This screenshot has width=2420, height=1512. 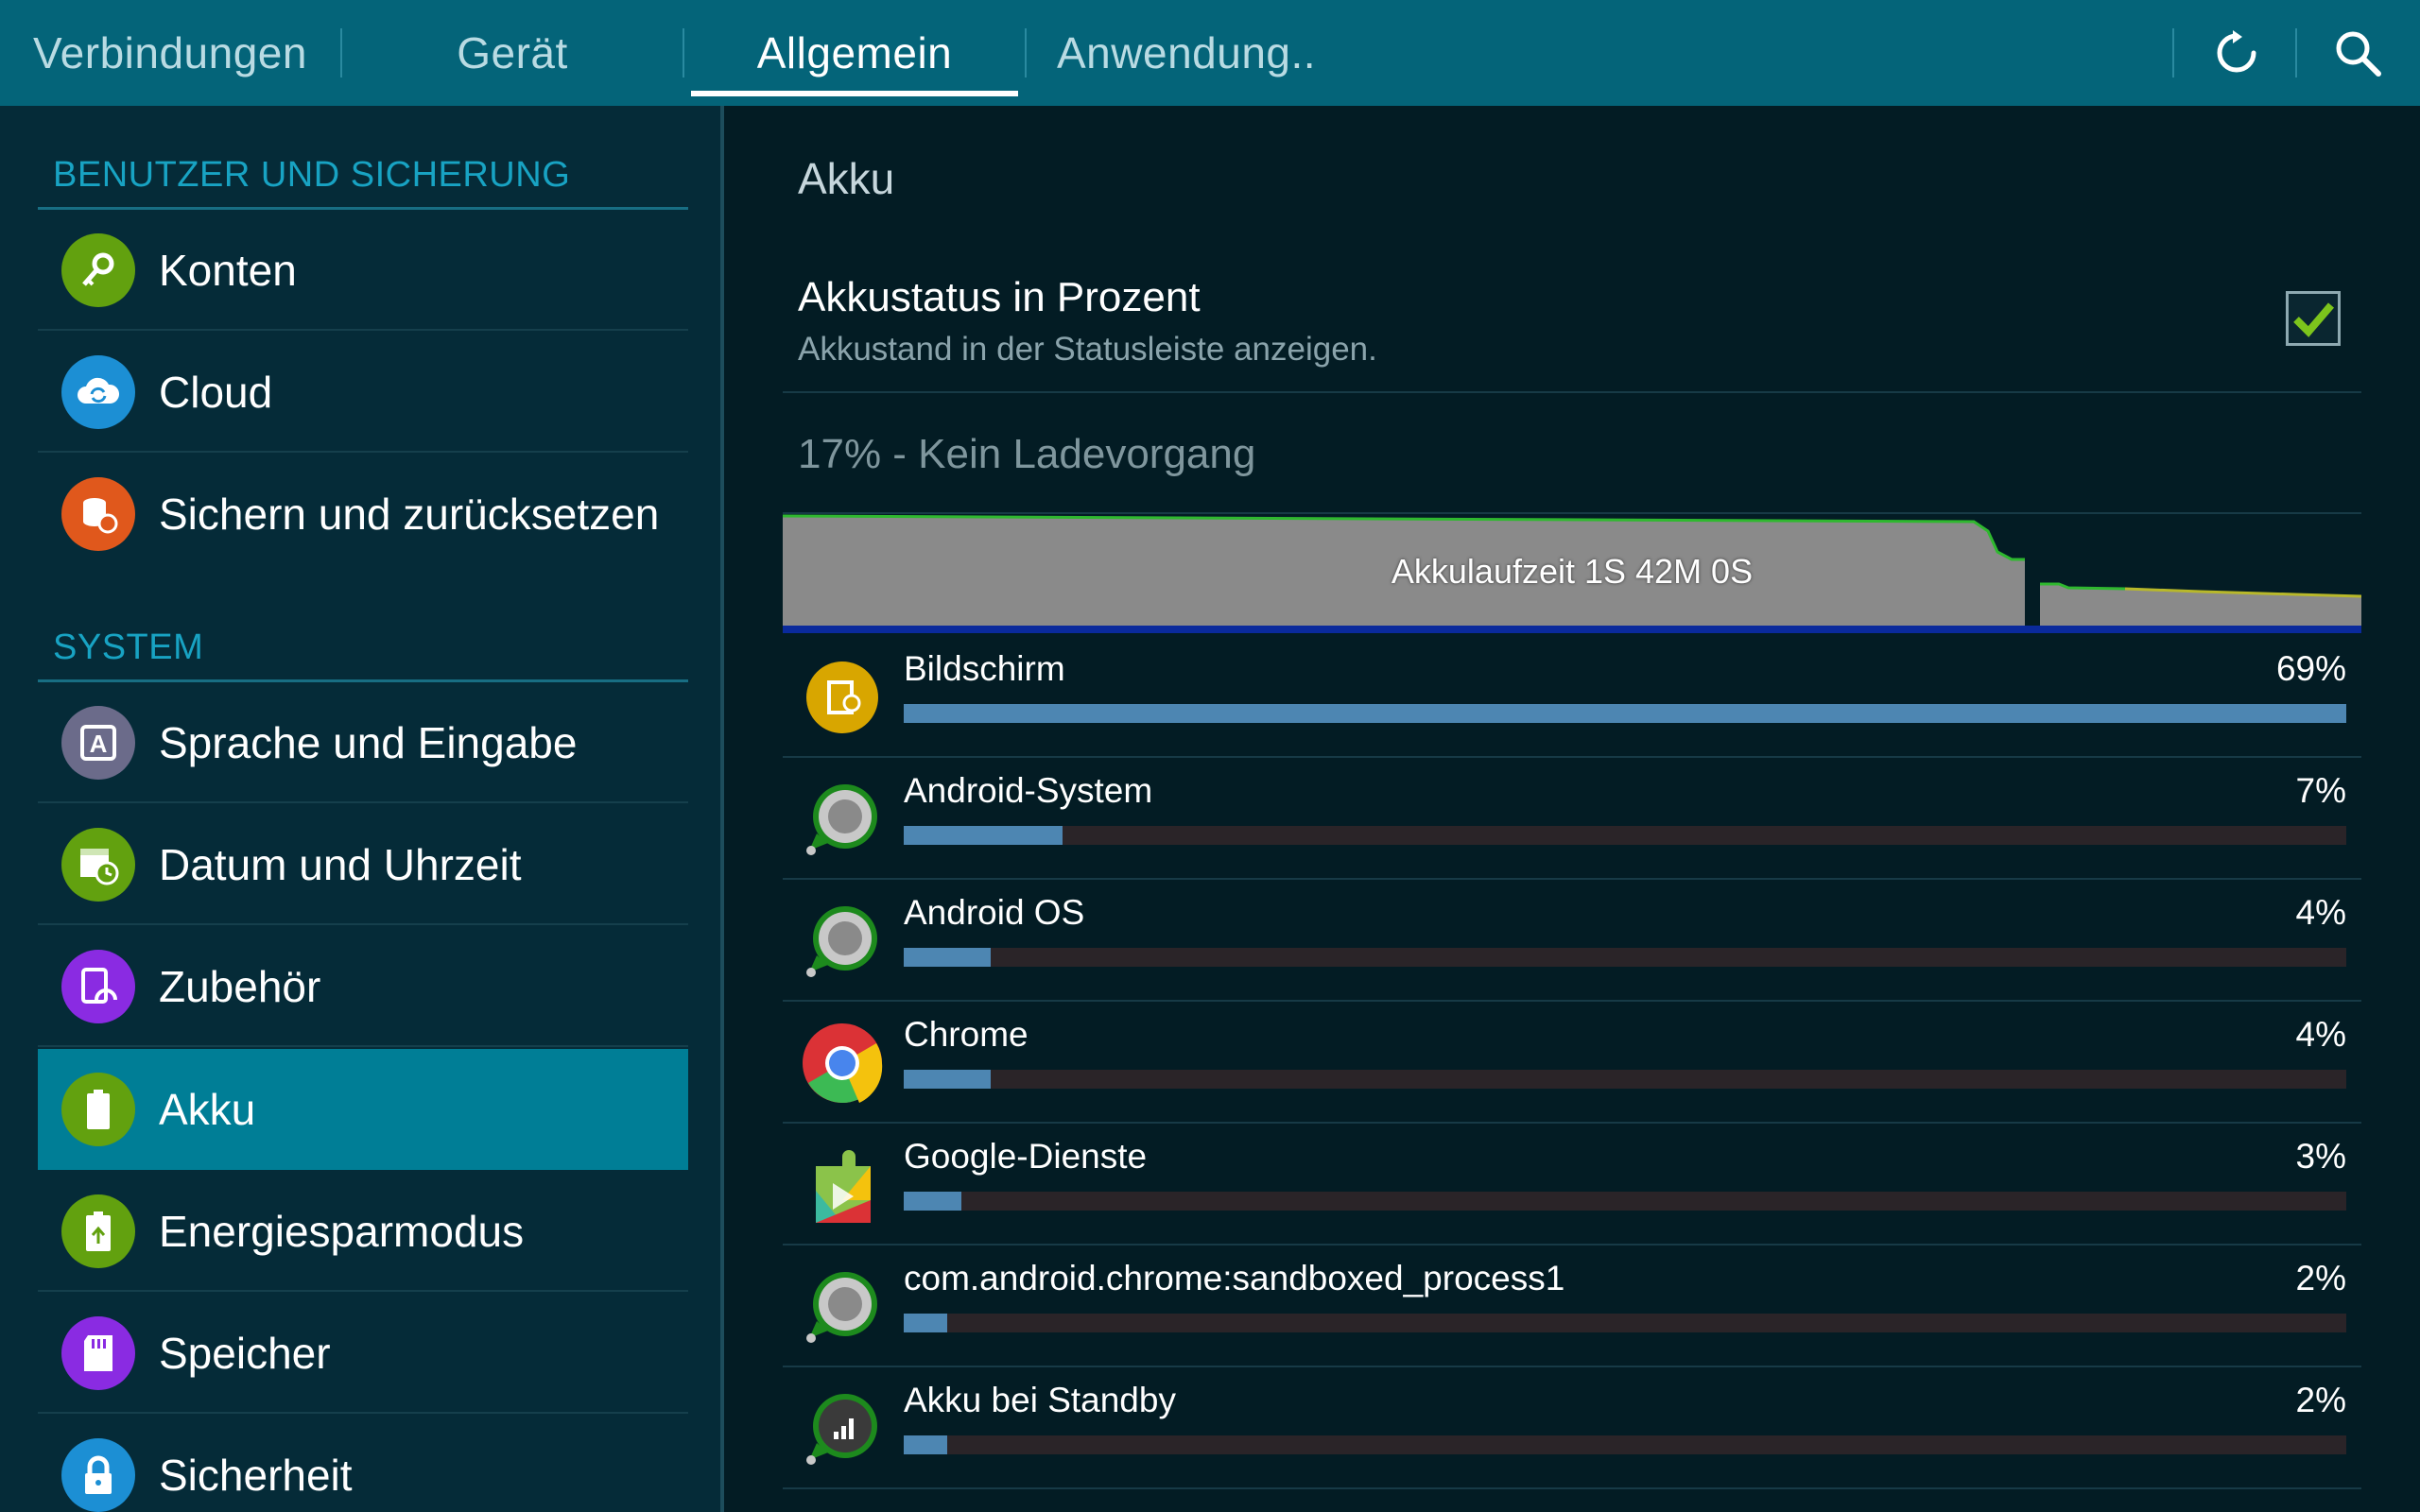 I want to click on usage-row-google-dienste: Google-Dienste 3%, so click(x=1572, y=1185).